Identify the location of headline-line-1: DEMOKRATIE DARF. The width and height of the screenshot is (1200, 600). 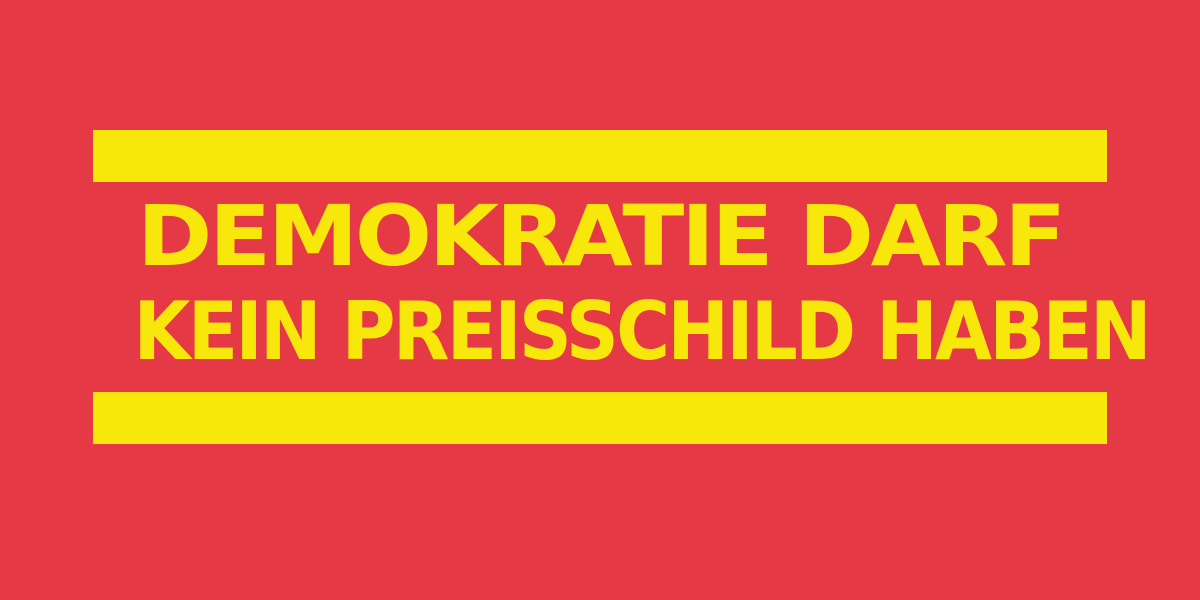
(601, 236).